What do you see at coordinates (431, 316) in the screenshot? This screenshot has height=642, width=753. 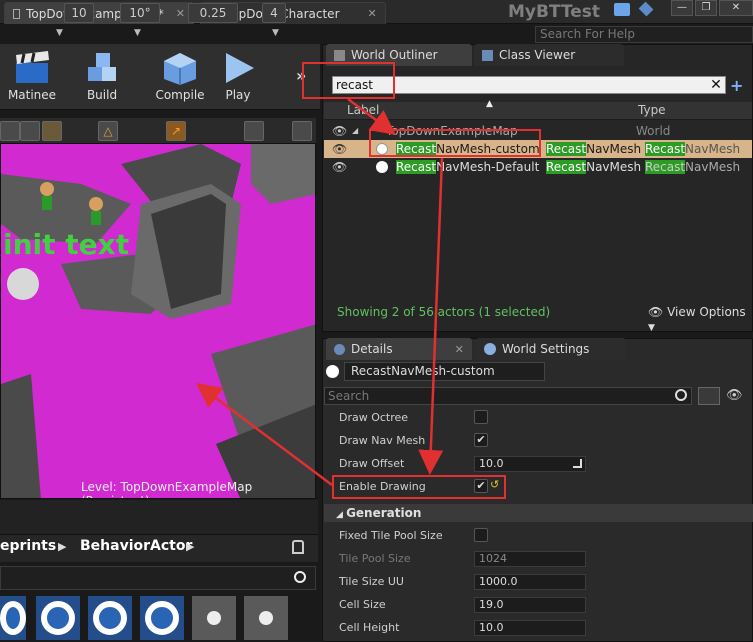 I see `arrow-row-to-enable` at bounding box center [431, 316].